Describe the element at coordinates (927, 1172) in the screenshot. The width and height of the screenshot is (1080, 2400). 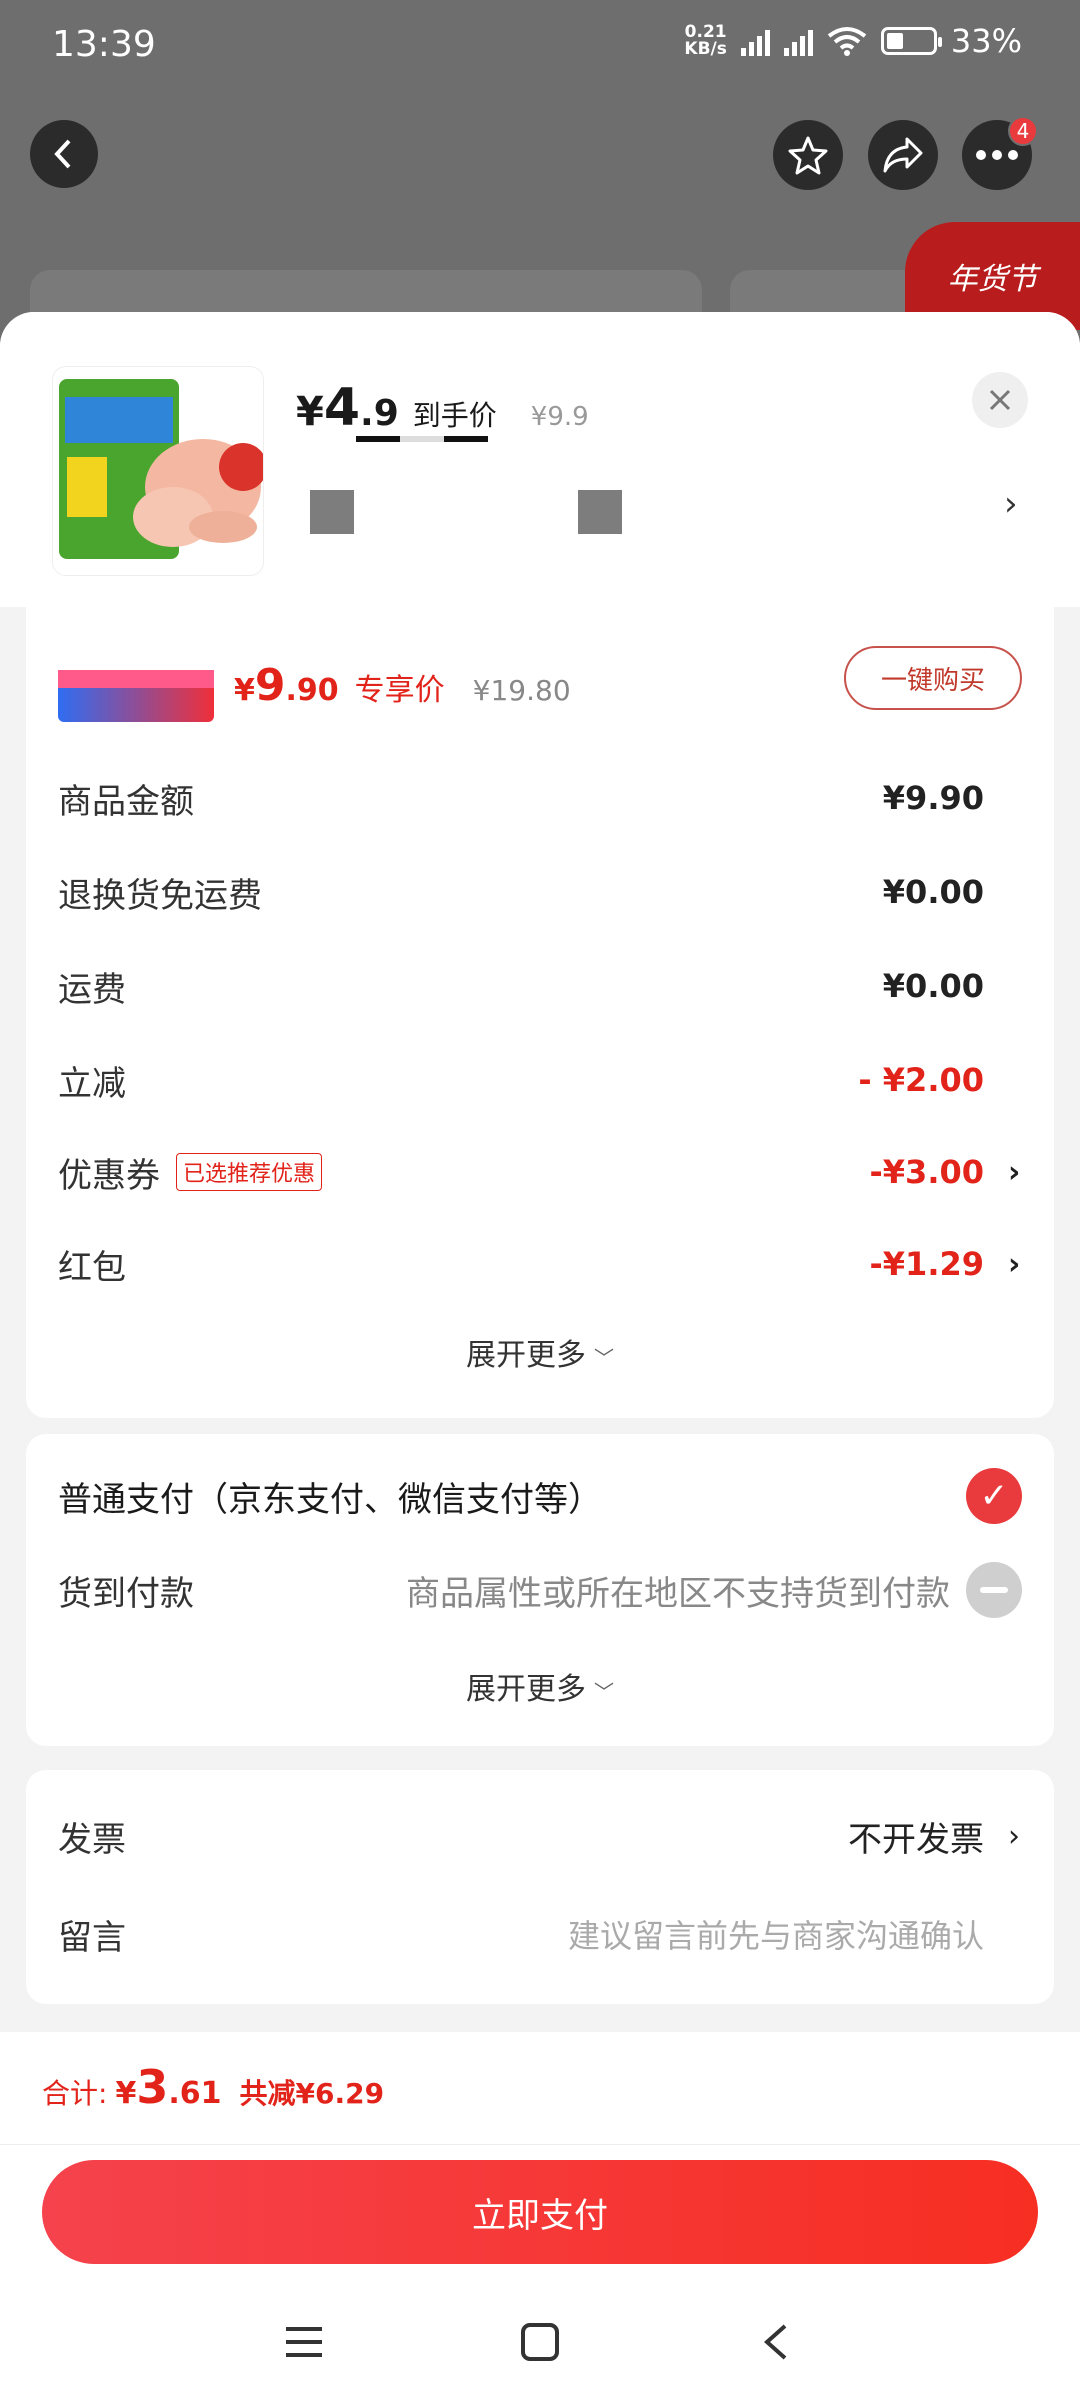
I see `summary-value: -¥3.00` at that location.